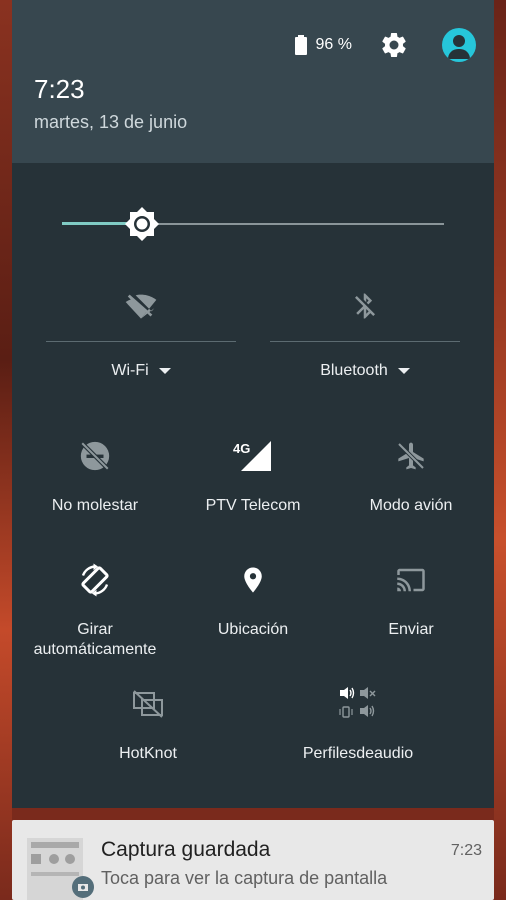 The image size is (506, 900). What do you see at coordinates (253, 580) in the screenshot?
I see `location-pin-icon` at bounding box center [253, 580].